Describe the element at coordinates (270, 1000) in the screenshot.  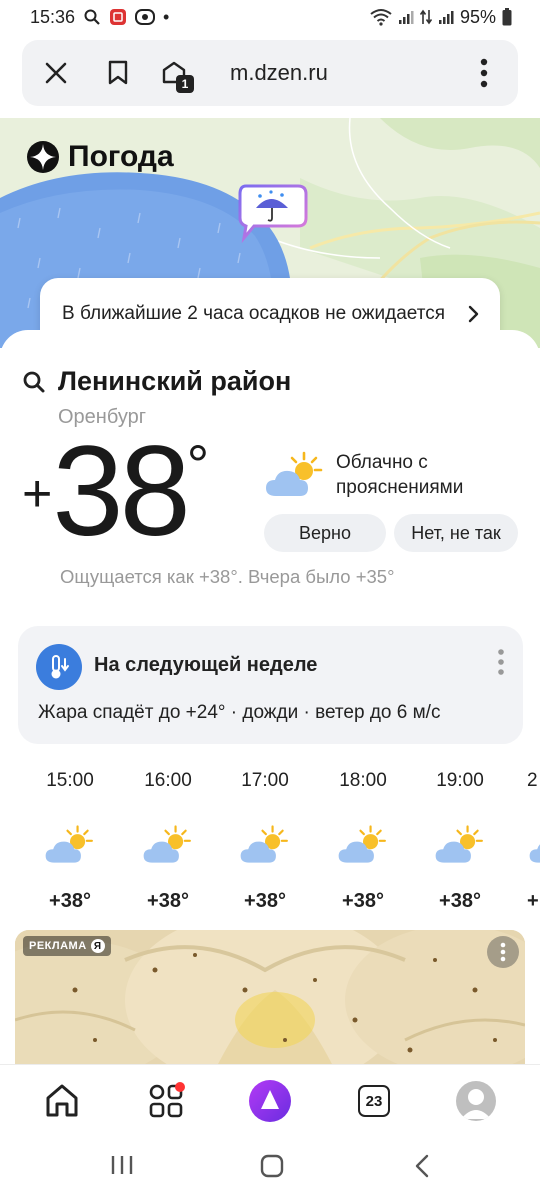
I see `ad-banner: РЕКЛАМА Я` at that location.